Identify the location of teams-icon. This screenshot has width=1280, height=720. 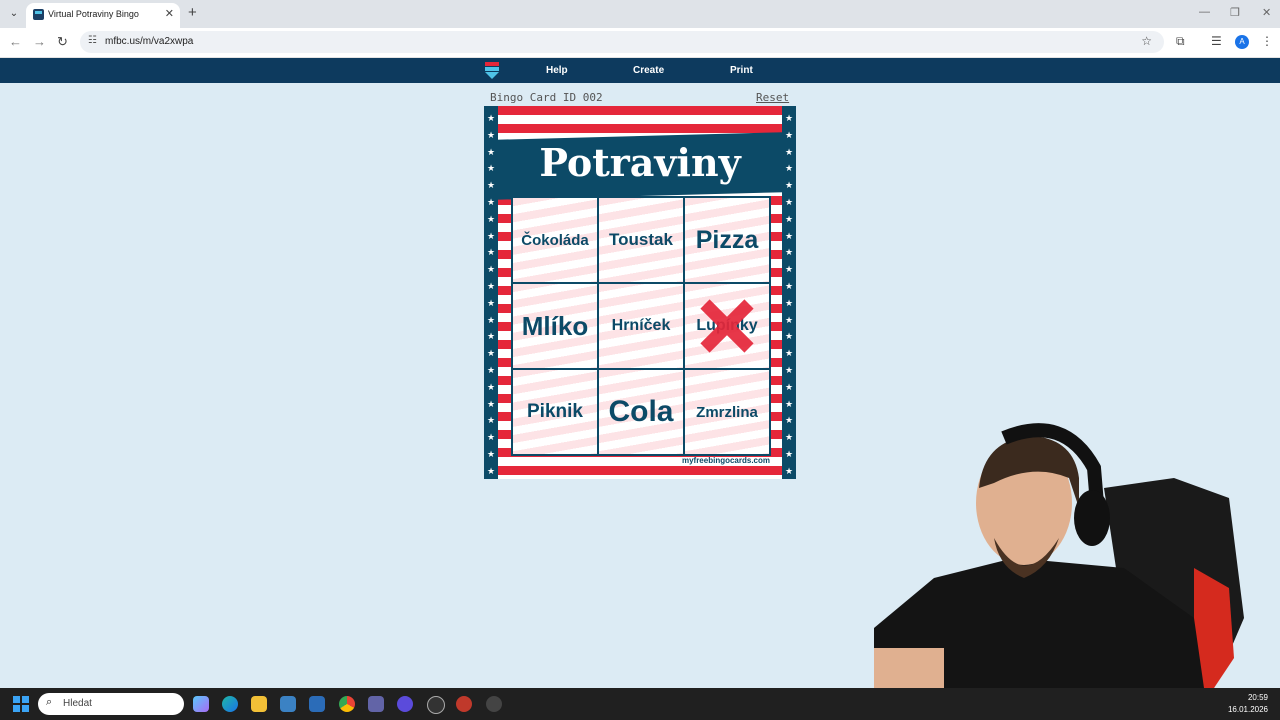
(376, 704).